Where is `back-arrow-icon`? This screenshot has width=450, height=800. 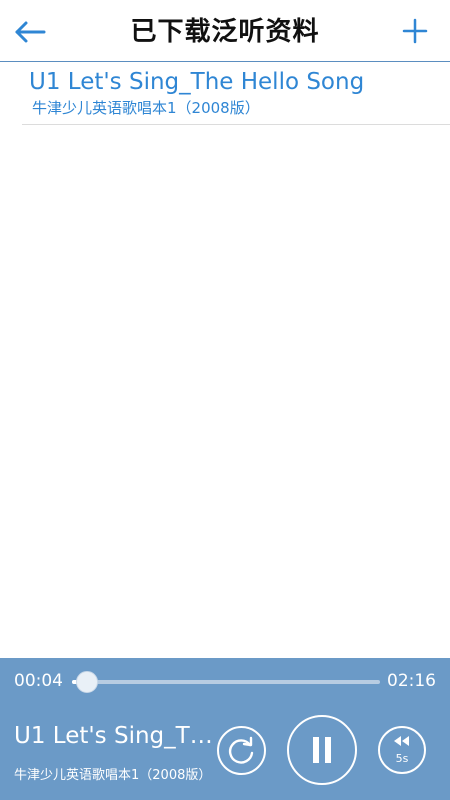
back-arrow-icon is located at coordinates (30, 32).